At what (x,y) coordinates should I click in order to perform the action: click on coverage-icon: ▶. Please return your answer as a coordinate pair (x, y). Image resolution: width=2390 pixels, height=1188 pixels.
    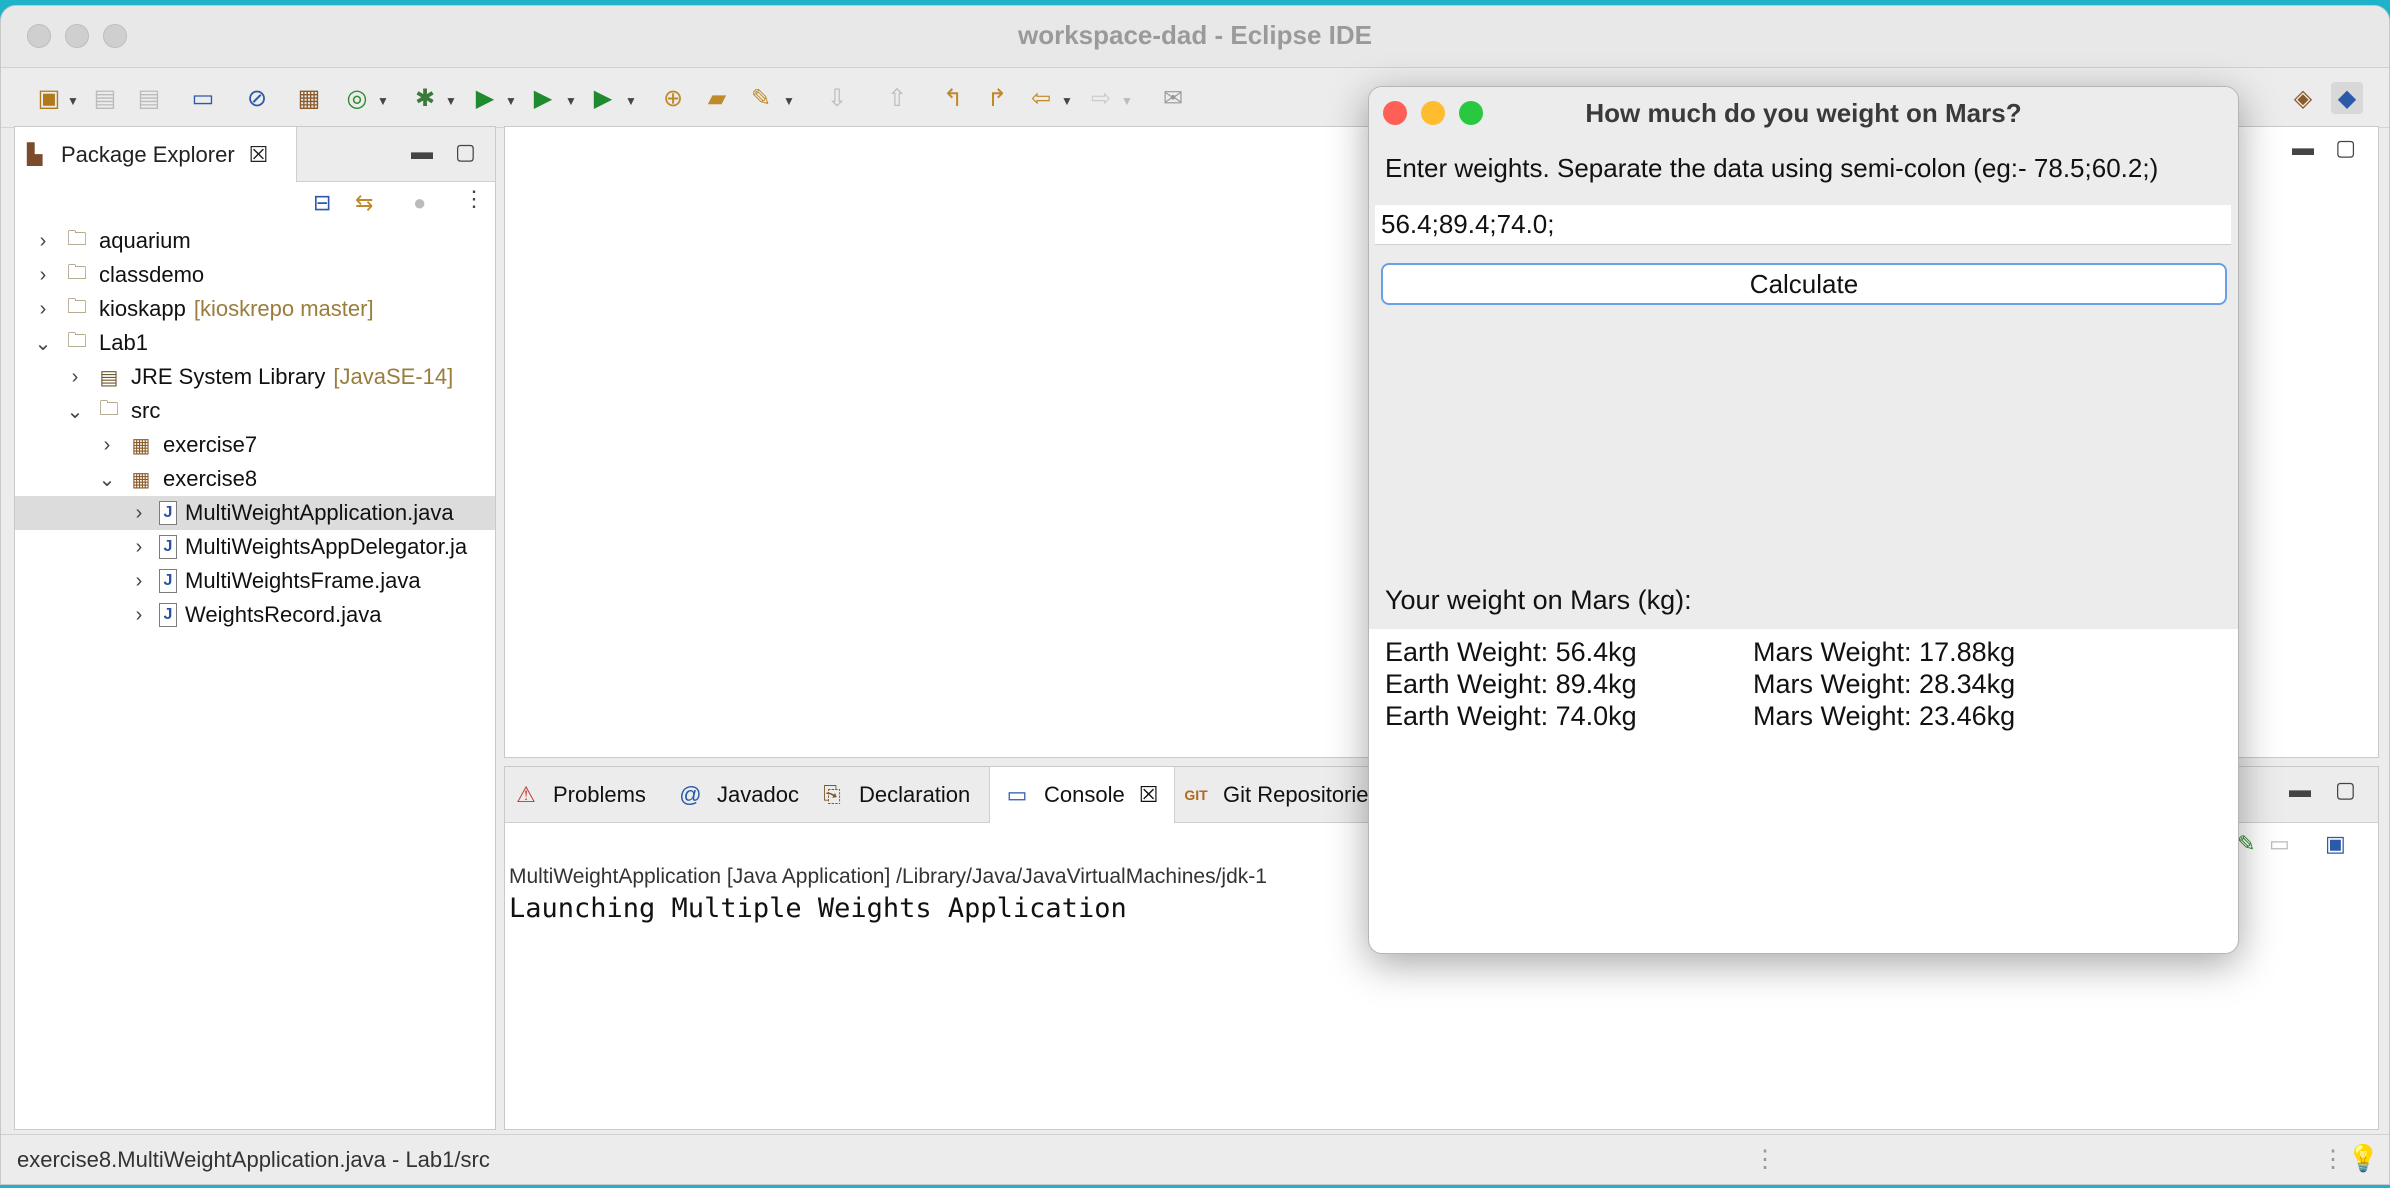
    Looking at the image, I should click on (543, 98).